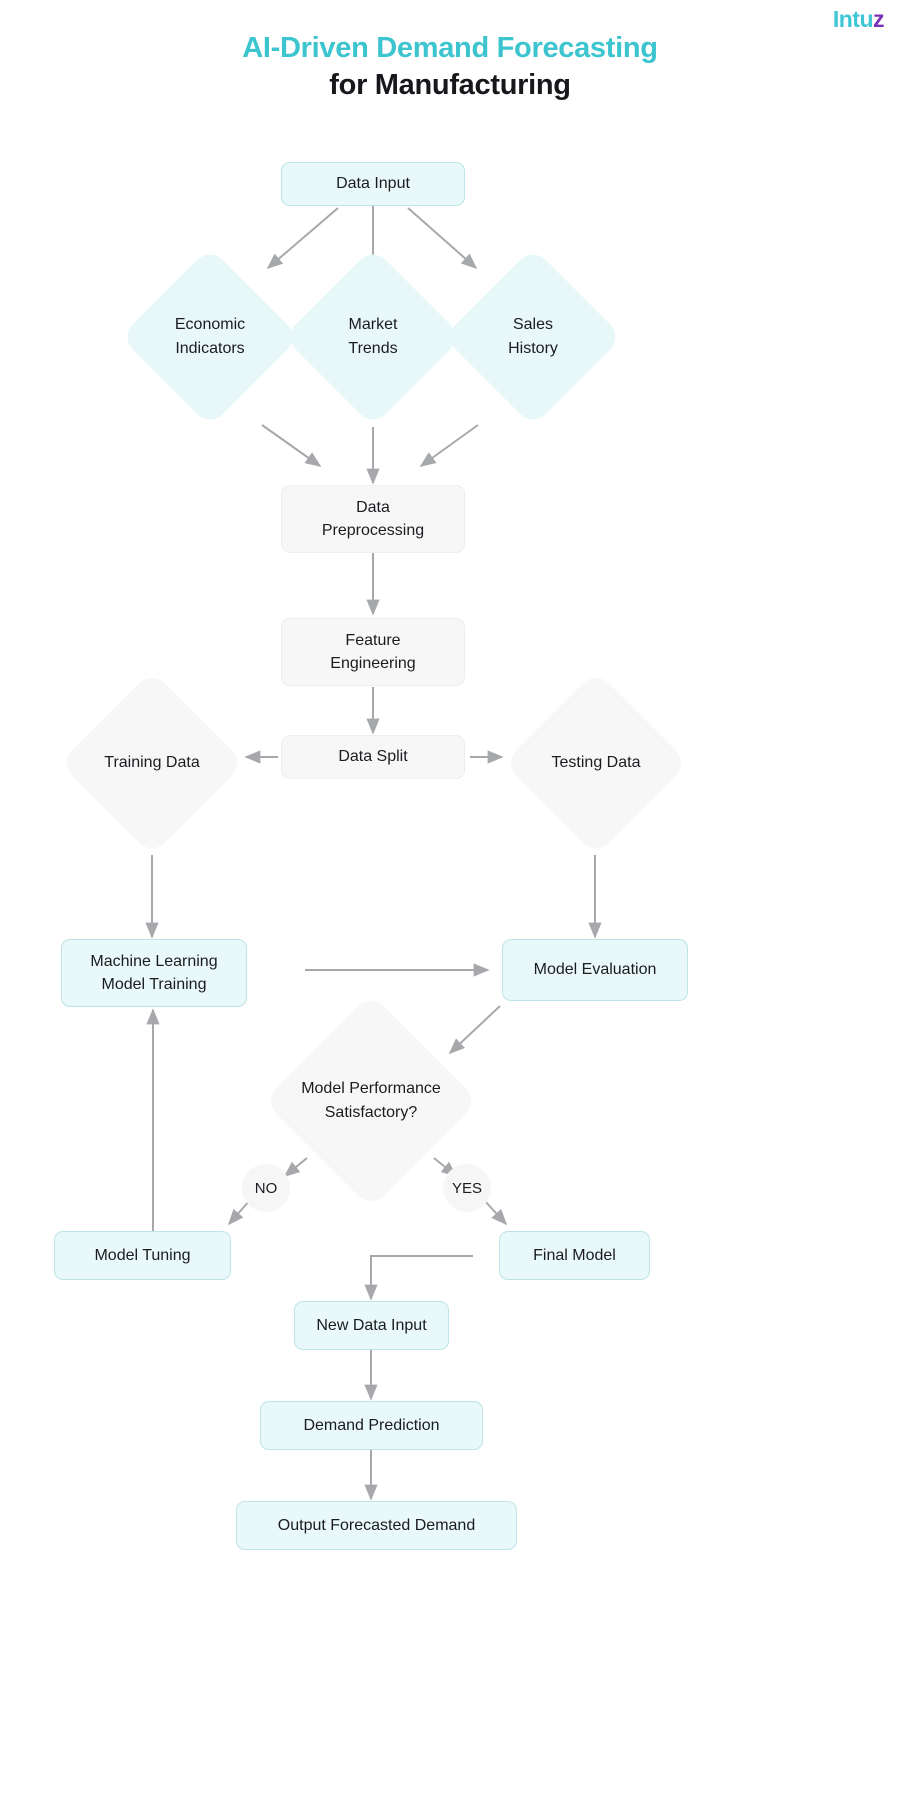  I want to click on logo-text-accent: z, so click(879, 19).